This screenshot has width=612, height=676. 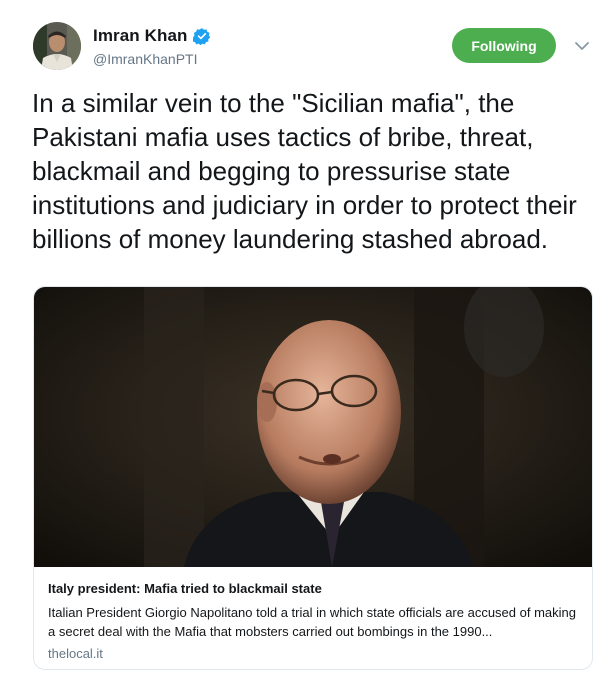 What do you see at coordinates (504, 45) in the screenshot?
I see `following-button: Following` at bounding box center [504, 45].